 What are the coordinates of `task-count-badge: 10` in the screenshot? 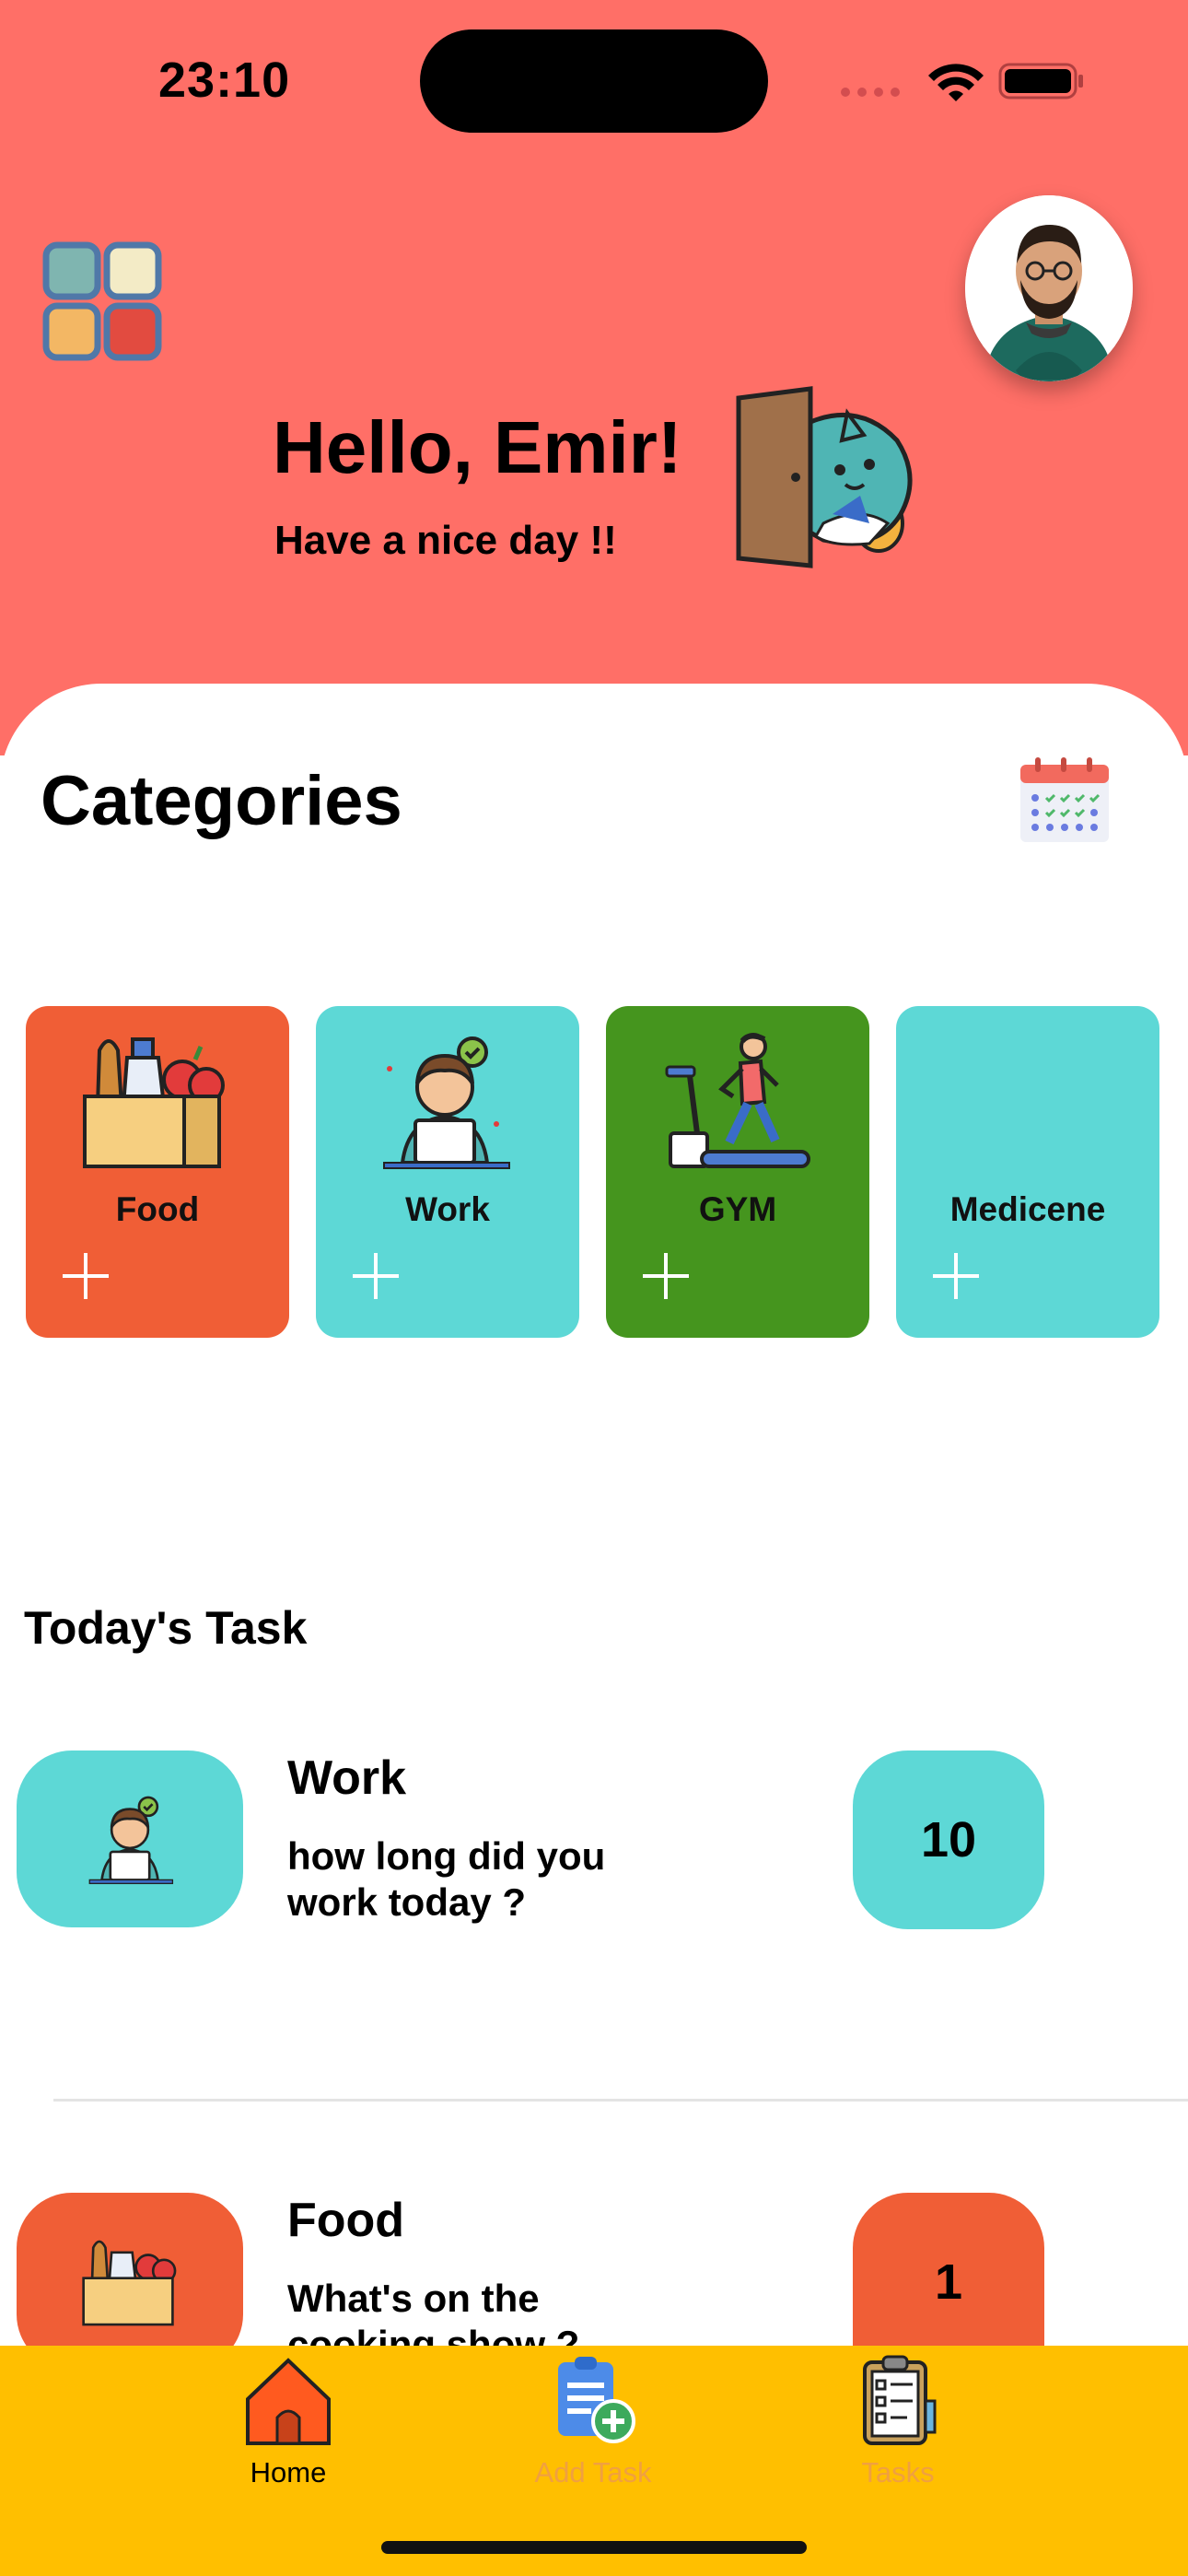 It's located at (948, 1840).